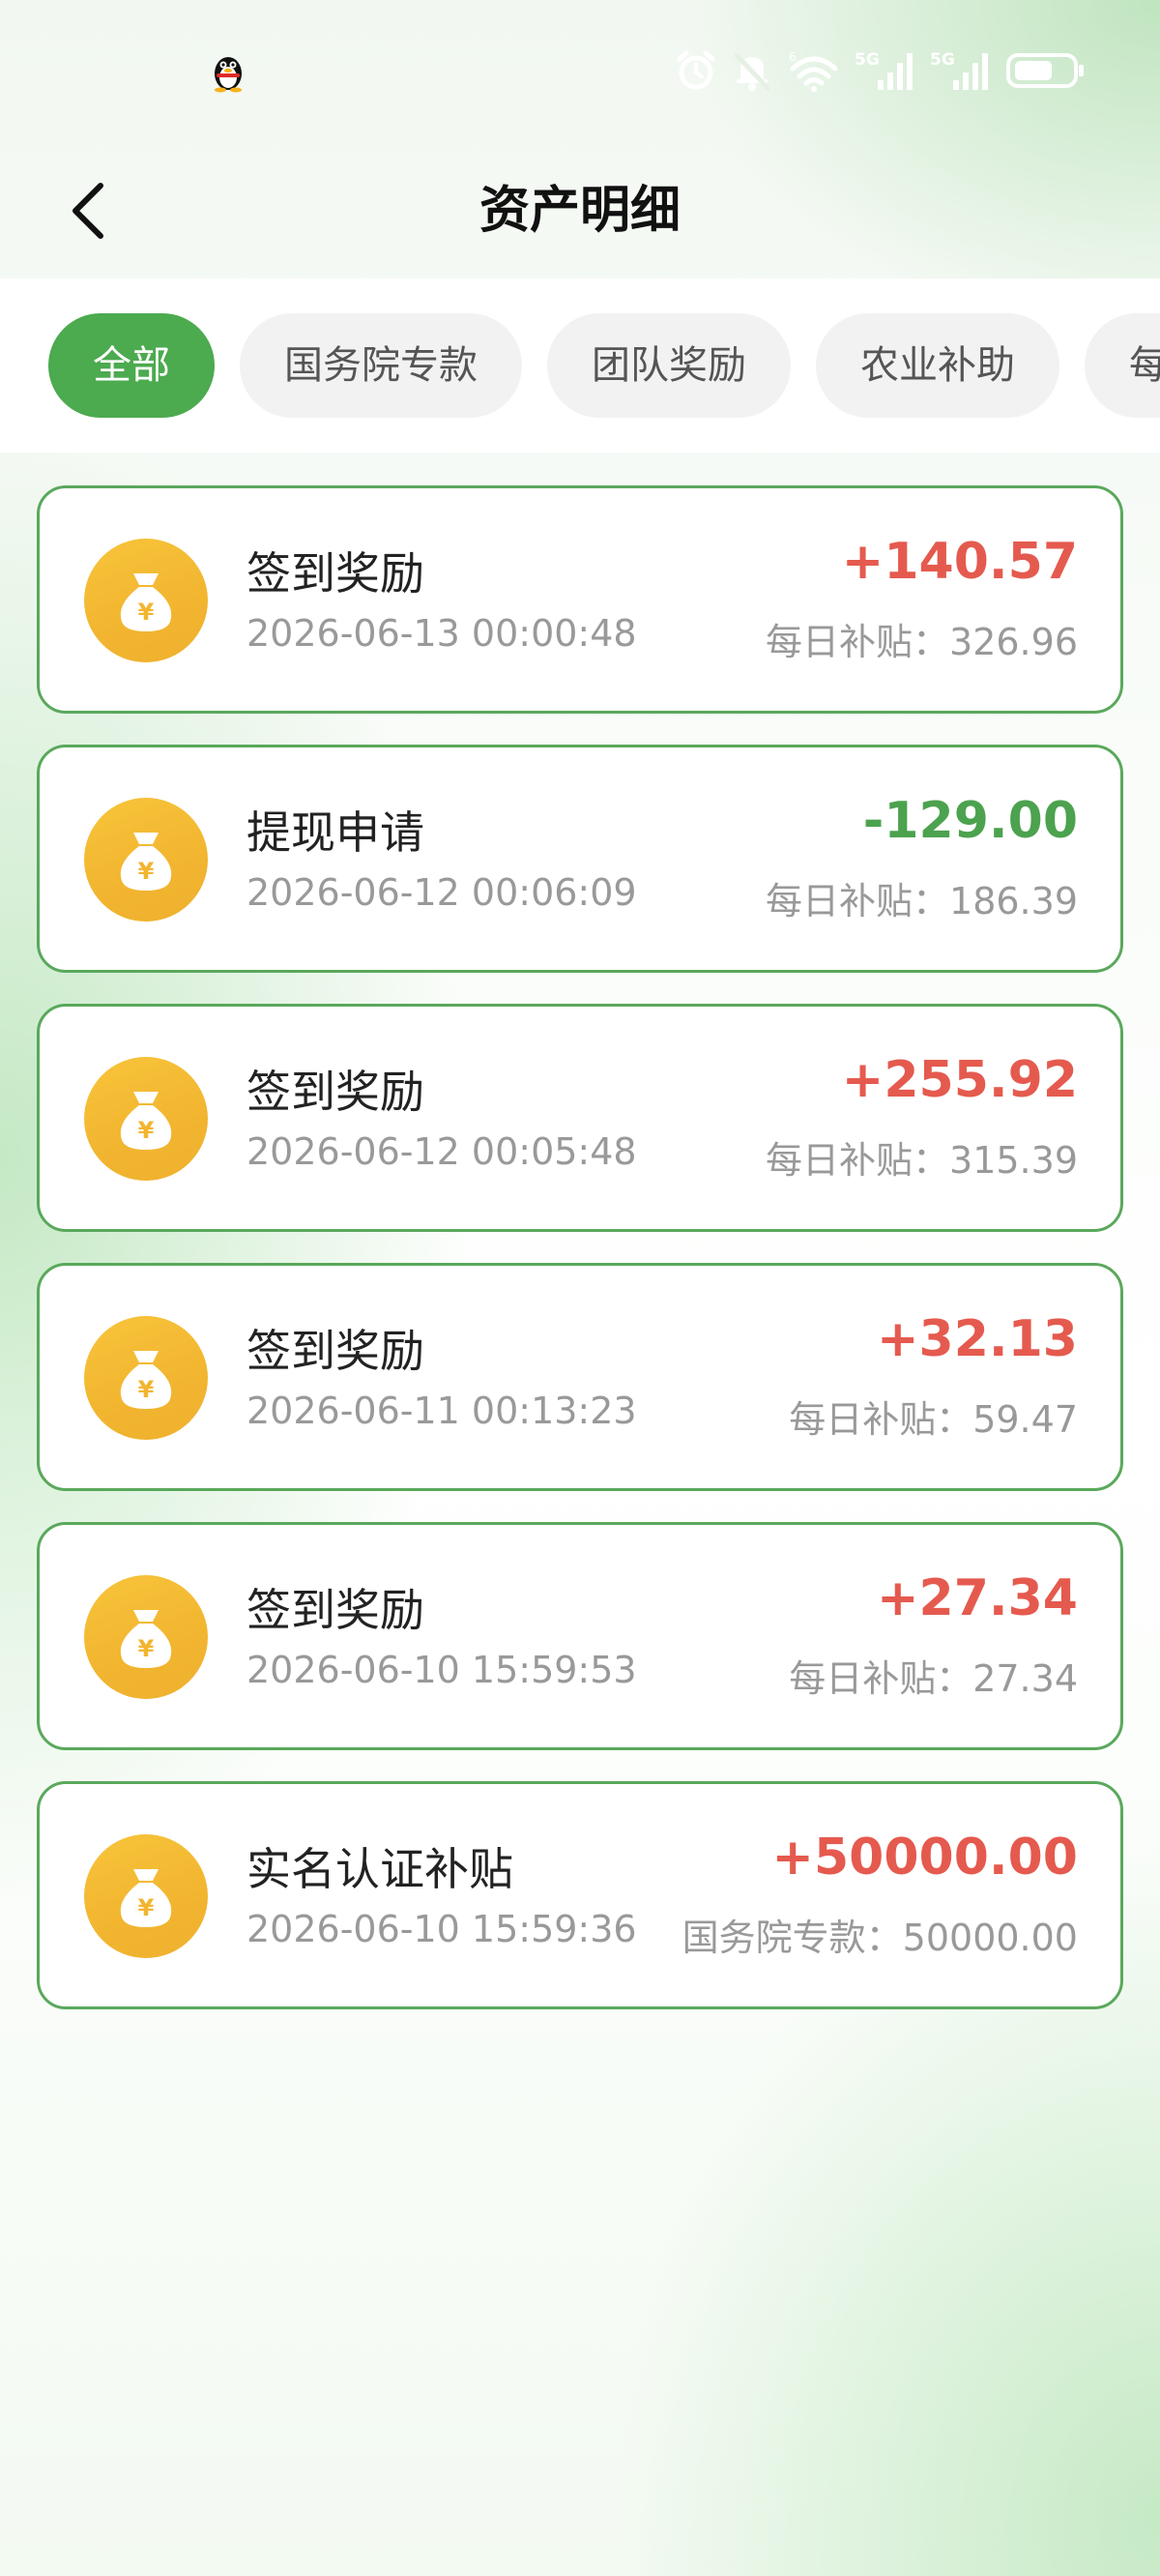 This screenshot has width=1160, height=2576. What do you see at coordinates (442, 892) in the screenshot?
I see `item-time: 2026-06-12 00:06:09` at bounding box center [442, 892].